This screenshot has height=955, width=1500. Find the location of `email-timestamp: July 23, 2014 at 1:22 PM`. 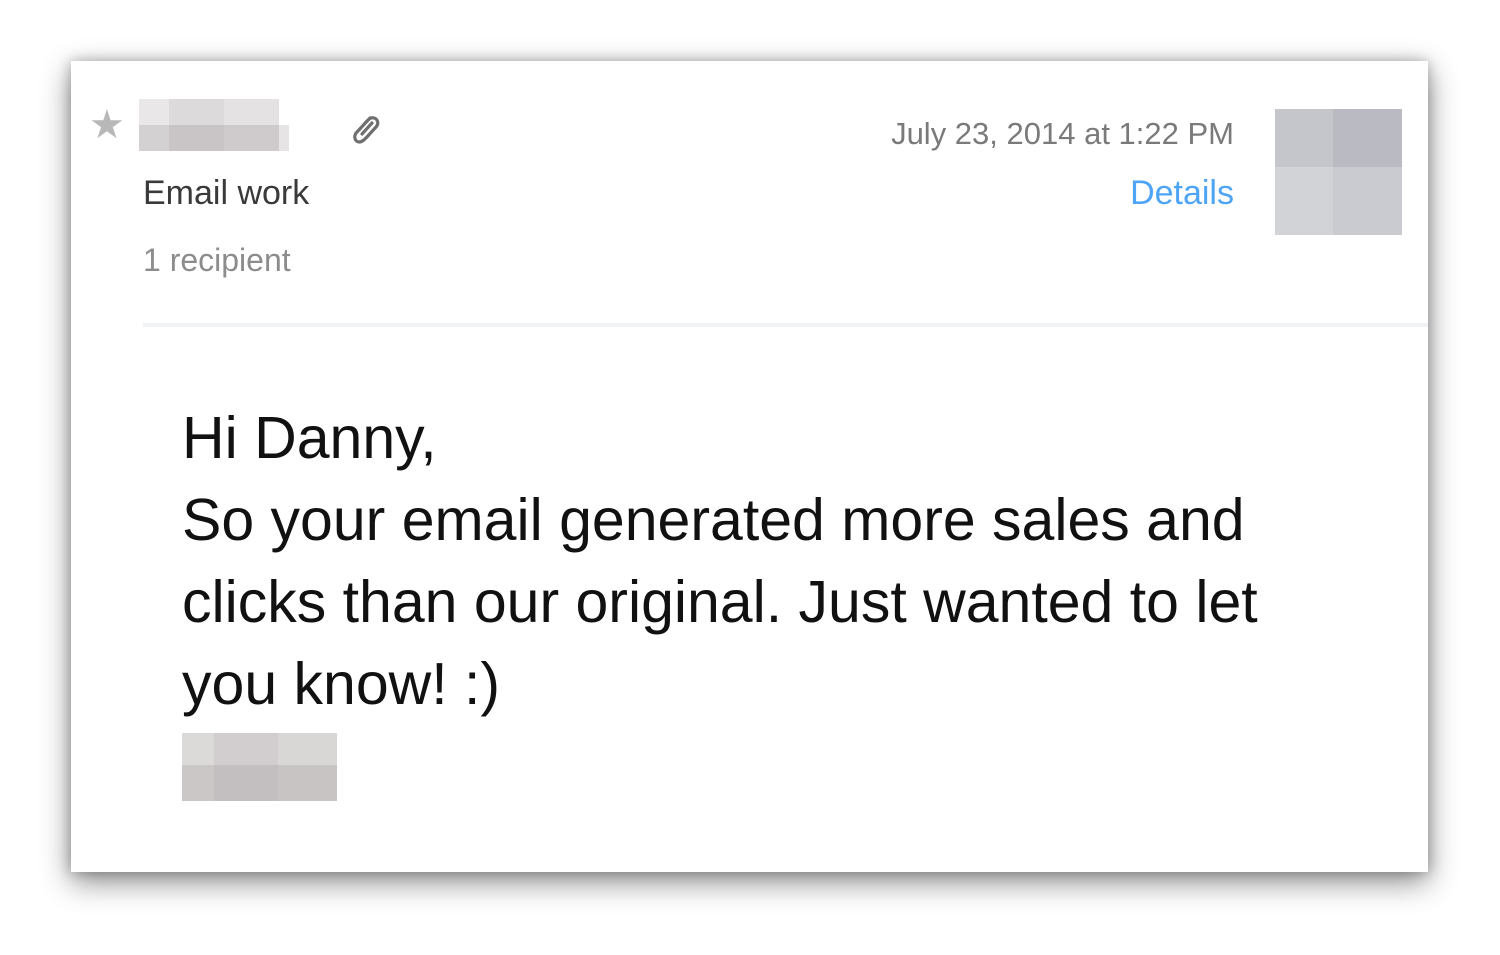

email-timestamp: July 23, 2014 at 1:22 PM is located at coordinates (1062, 133).